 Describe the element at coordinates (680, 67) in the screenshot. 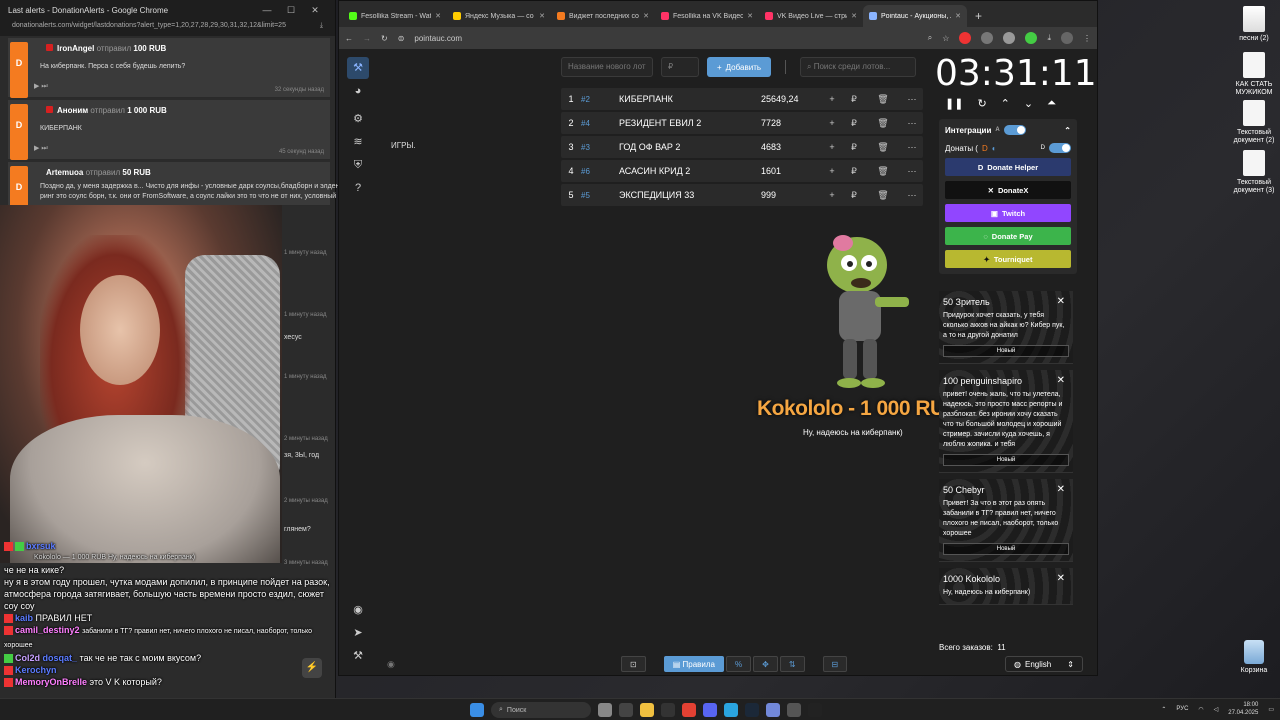

I see `lot-amount-input: ₽` at that location.